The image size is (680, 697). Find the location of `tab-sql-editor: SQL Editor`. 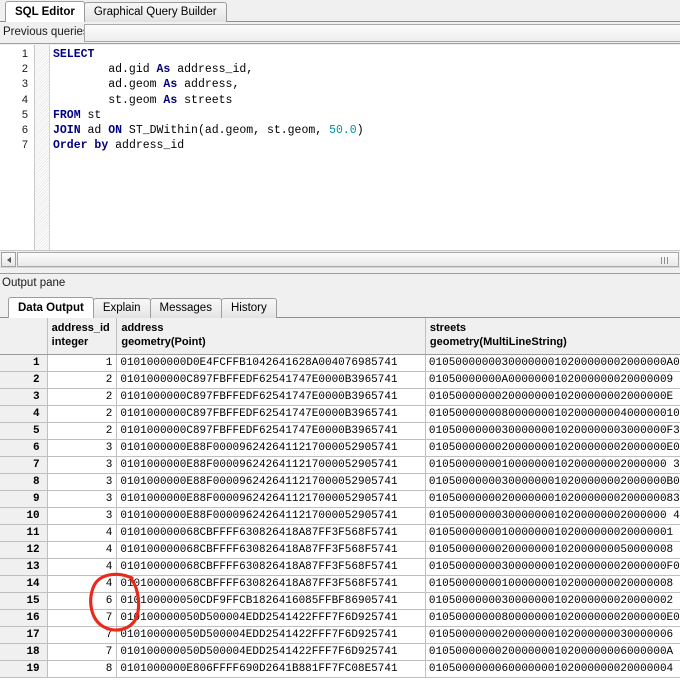

tab-sql-editor: SQL Editor is located at coordinates (45, 11).